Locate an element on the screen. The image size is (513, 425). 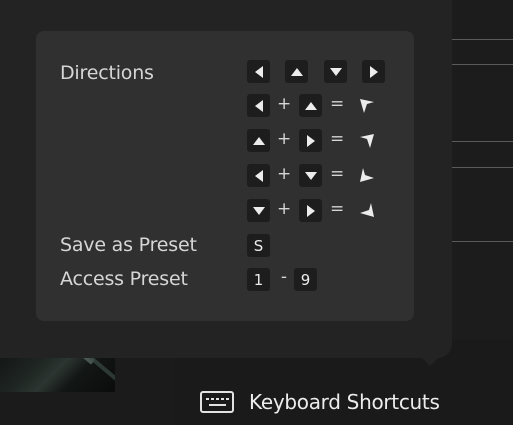
diagonal-down-left-icon is located at coordinates (367, 175).